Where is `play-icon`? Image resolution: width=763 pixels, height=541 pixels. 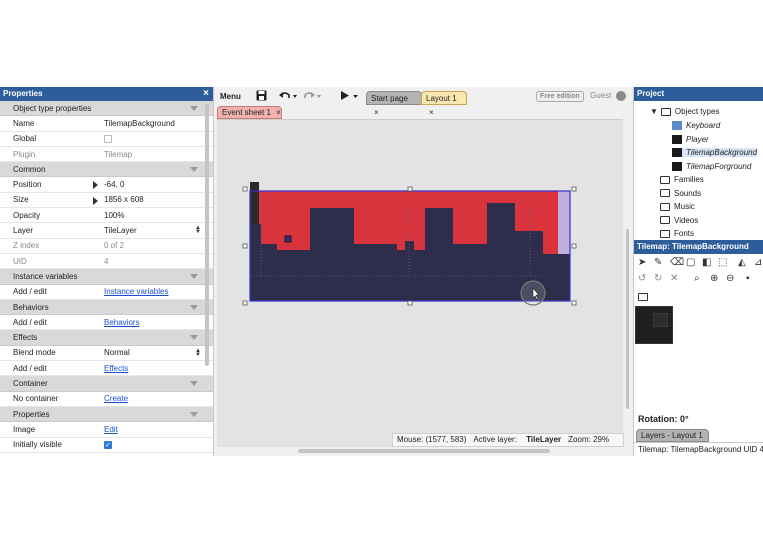
play-icon is located at coordinates (350, 96).